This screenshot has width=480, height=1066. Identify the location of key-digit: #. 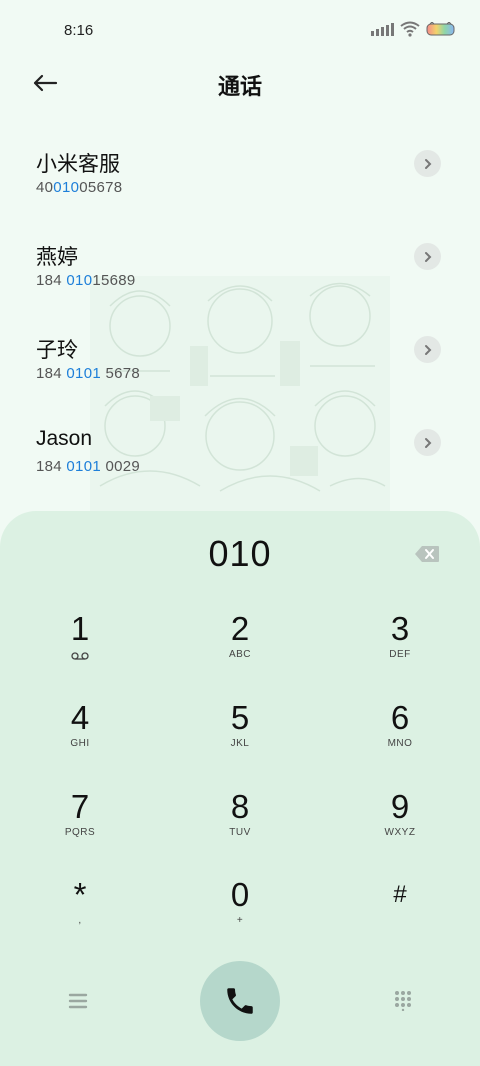
(400, 894).